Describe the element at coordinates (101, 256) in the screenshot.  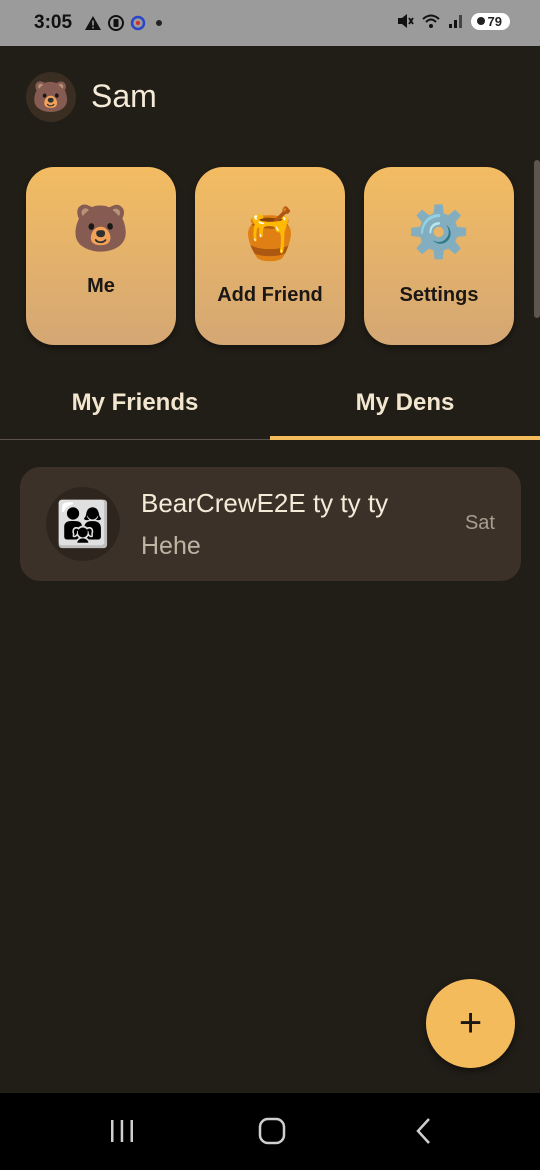
I see `me-button: 🐻 Me` at that location.